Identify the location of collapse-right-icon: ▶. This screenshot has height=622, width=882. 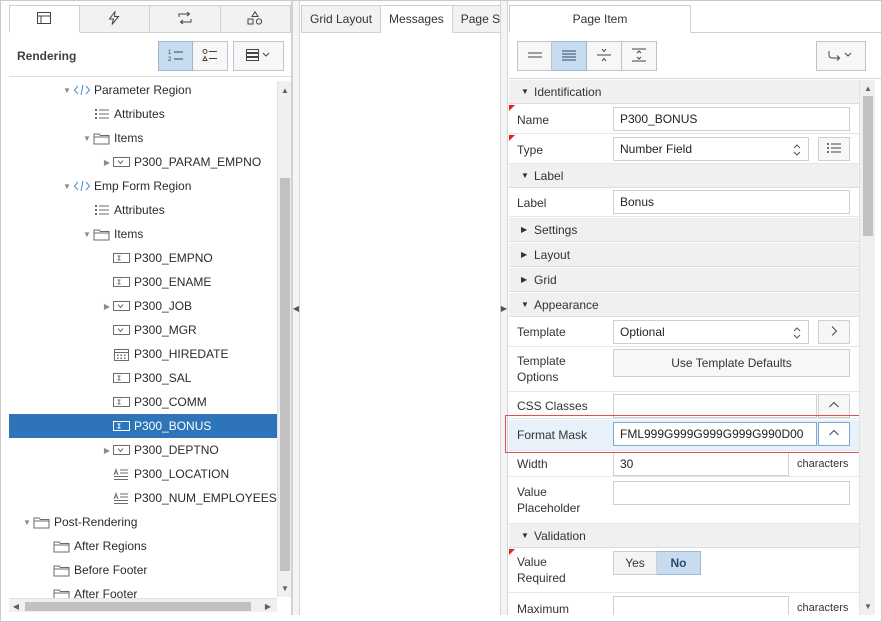
(504, 308).